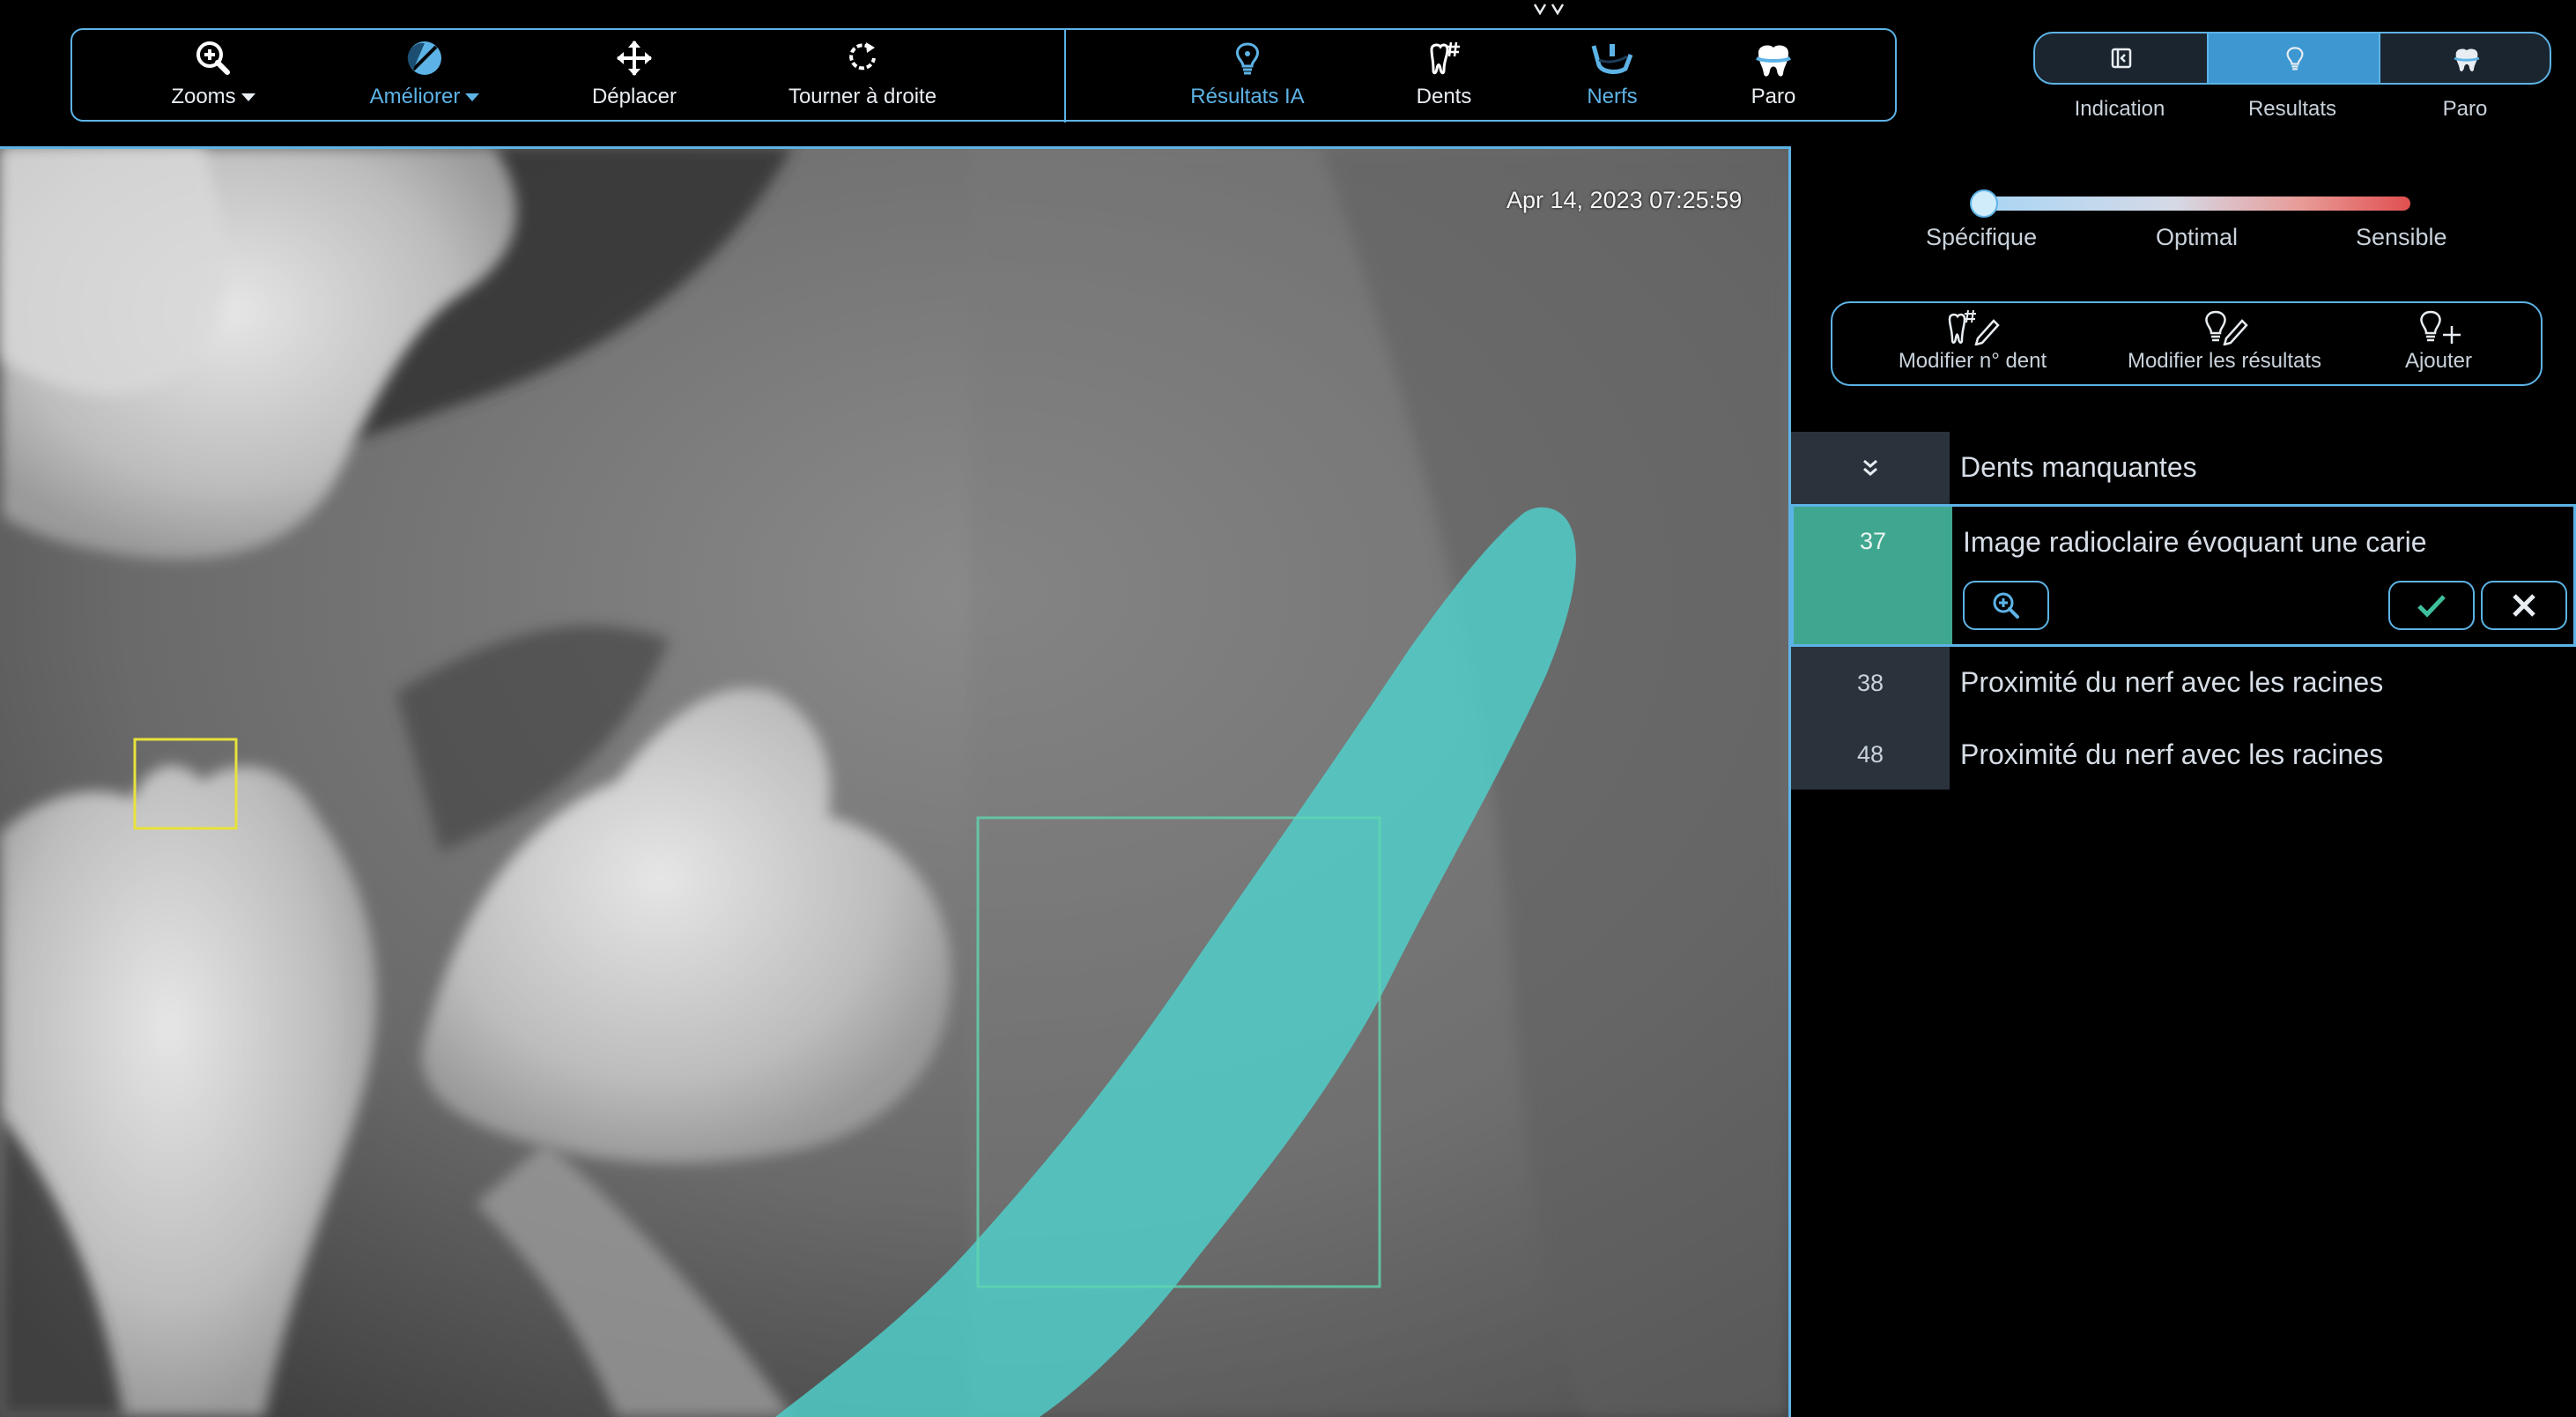 The height and width of the screenshot is (1417, 2576). I want to click on view-switch-resultats-label: Resultats, so click(2292, 109).